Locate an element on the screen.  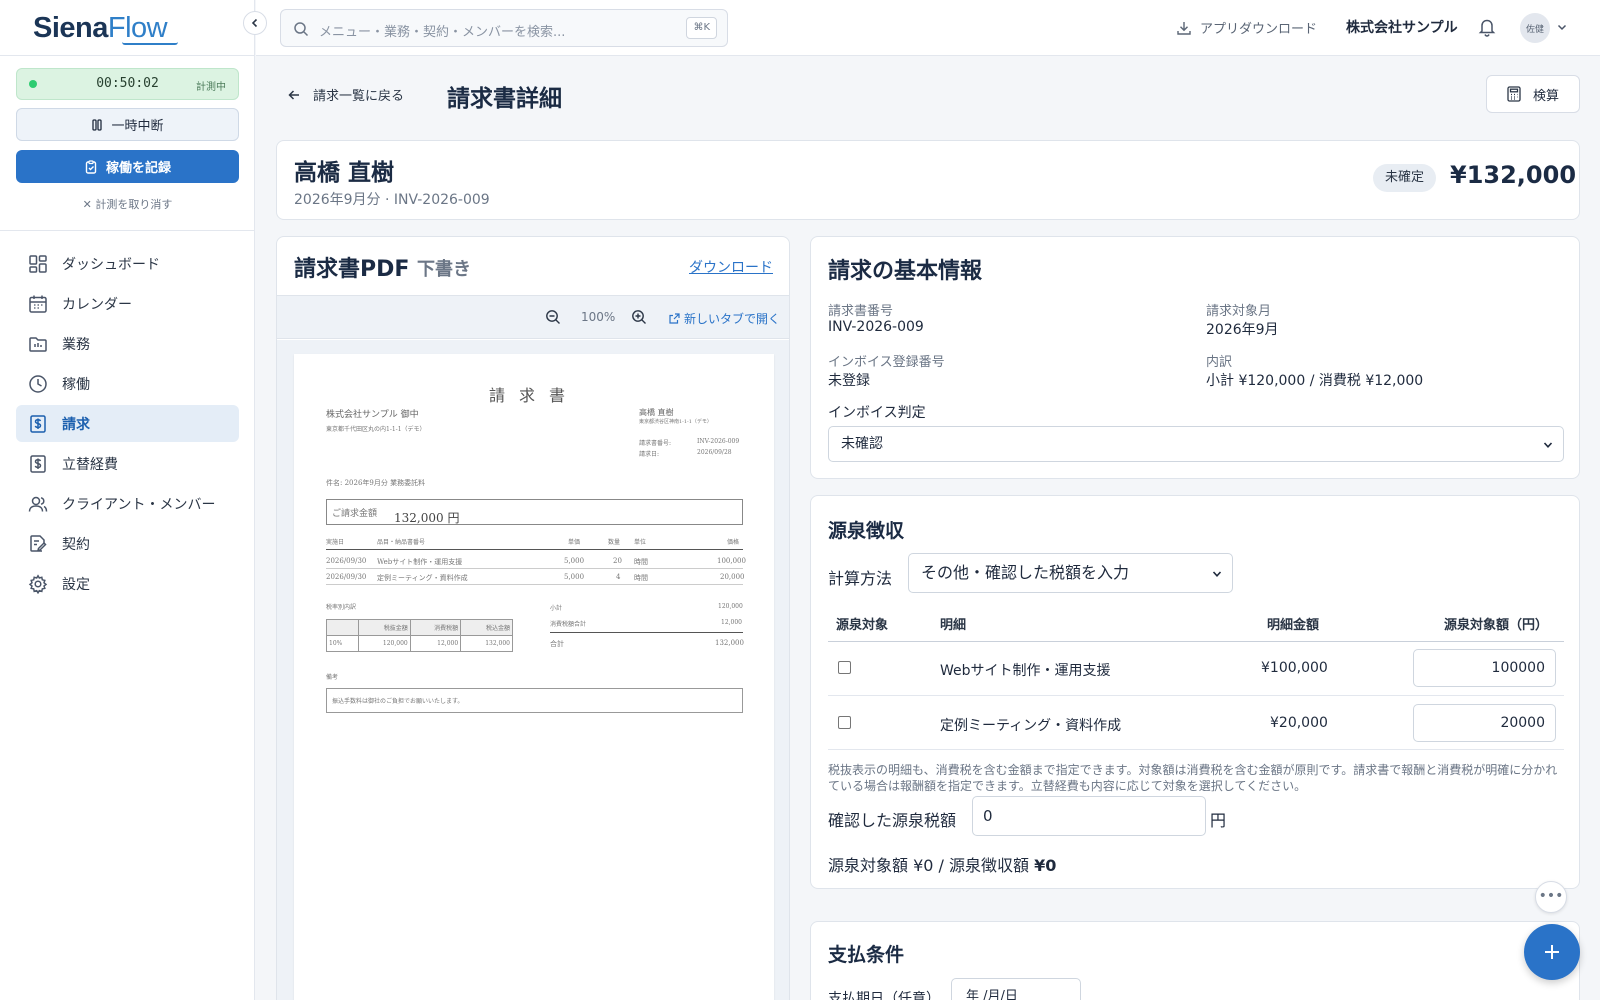
doc-row-amount: 20,000 is located at coordinates (732, 577).